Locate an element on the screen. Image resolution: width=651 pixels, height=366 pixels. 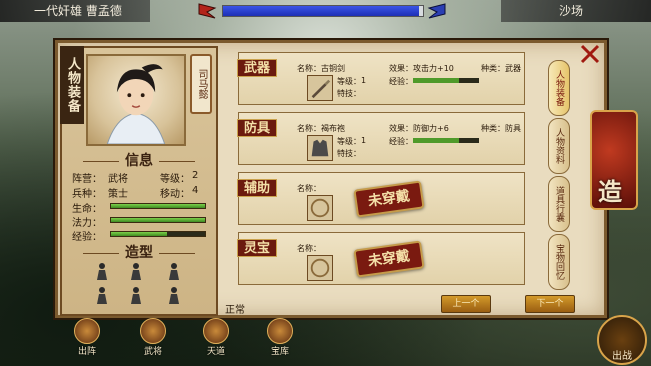
level-value: 2 is located at coordinates (195, 175).